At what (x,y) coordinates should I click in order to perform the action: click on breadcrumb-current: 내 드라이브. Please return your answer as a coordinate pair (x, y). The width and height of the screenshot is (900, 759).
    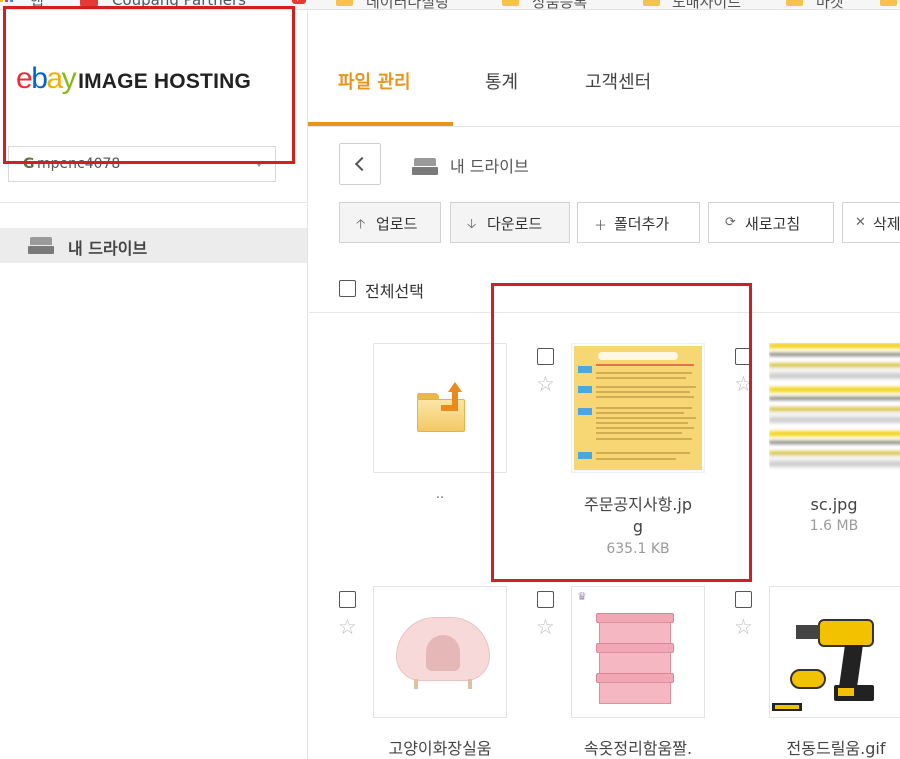
    Looking at the image, I should click on (489, 166).